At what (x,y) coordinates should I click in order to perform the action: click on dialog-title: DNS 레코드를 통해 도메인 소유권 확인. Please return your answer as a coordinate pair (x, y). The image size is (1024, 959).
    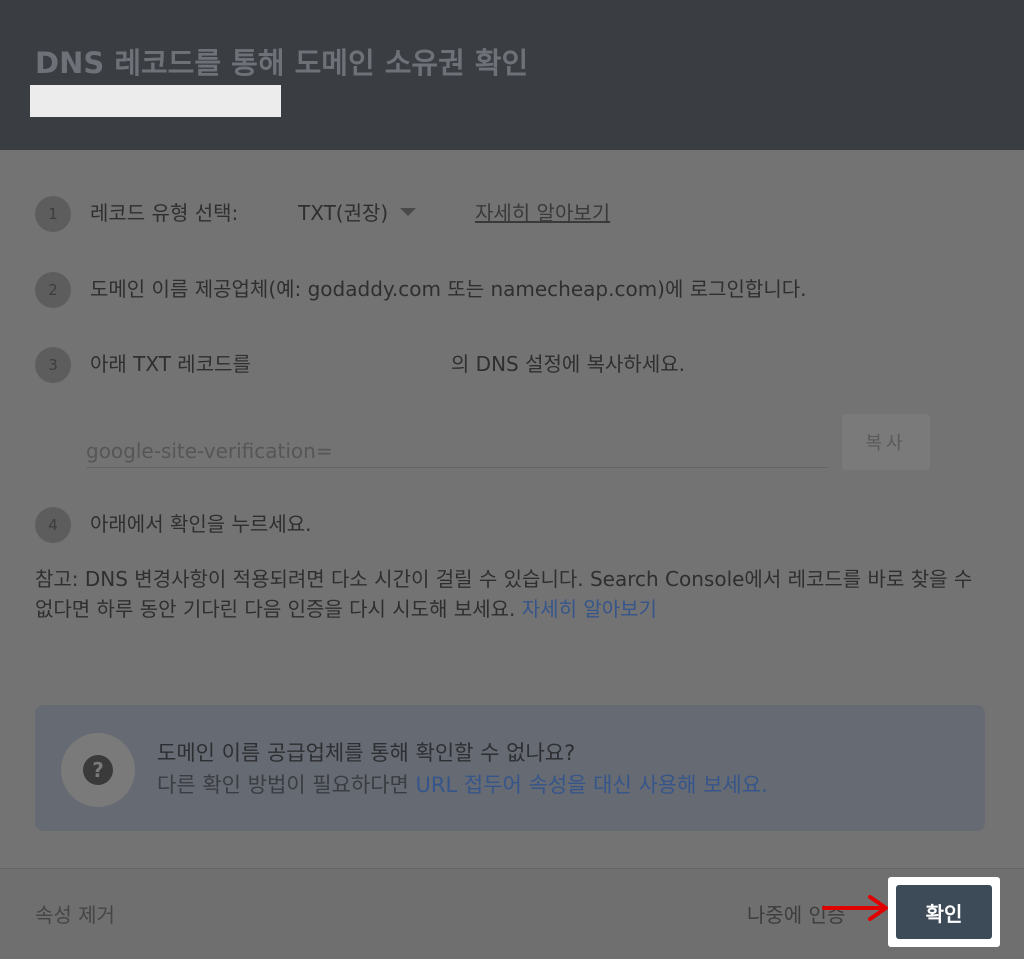
    Looking at the image, I should click on (282, 63).